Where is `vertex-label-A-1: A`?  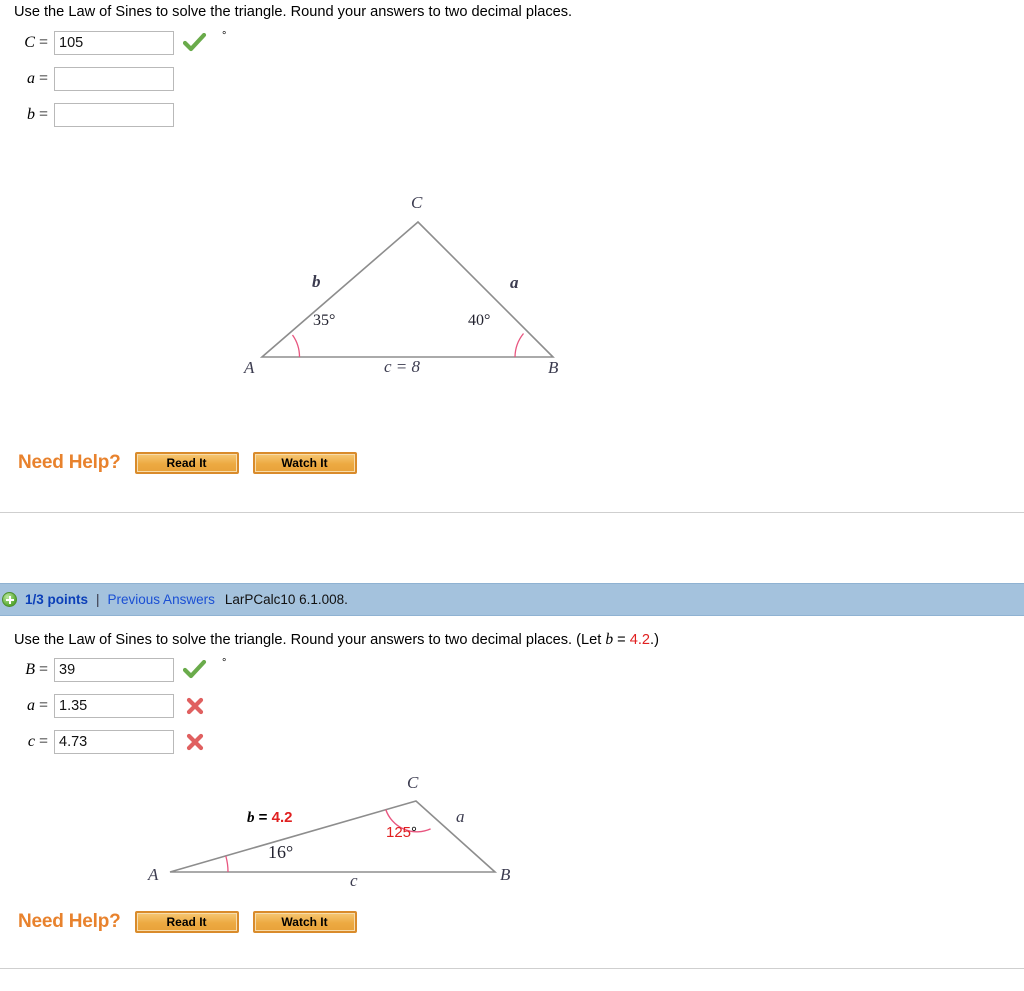
vertex-label-A-1: A is located at coordinates (249, 367).